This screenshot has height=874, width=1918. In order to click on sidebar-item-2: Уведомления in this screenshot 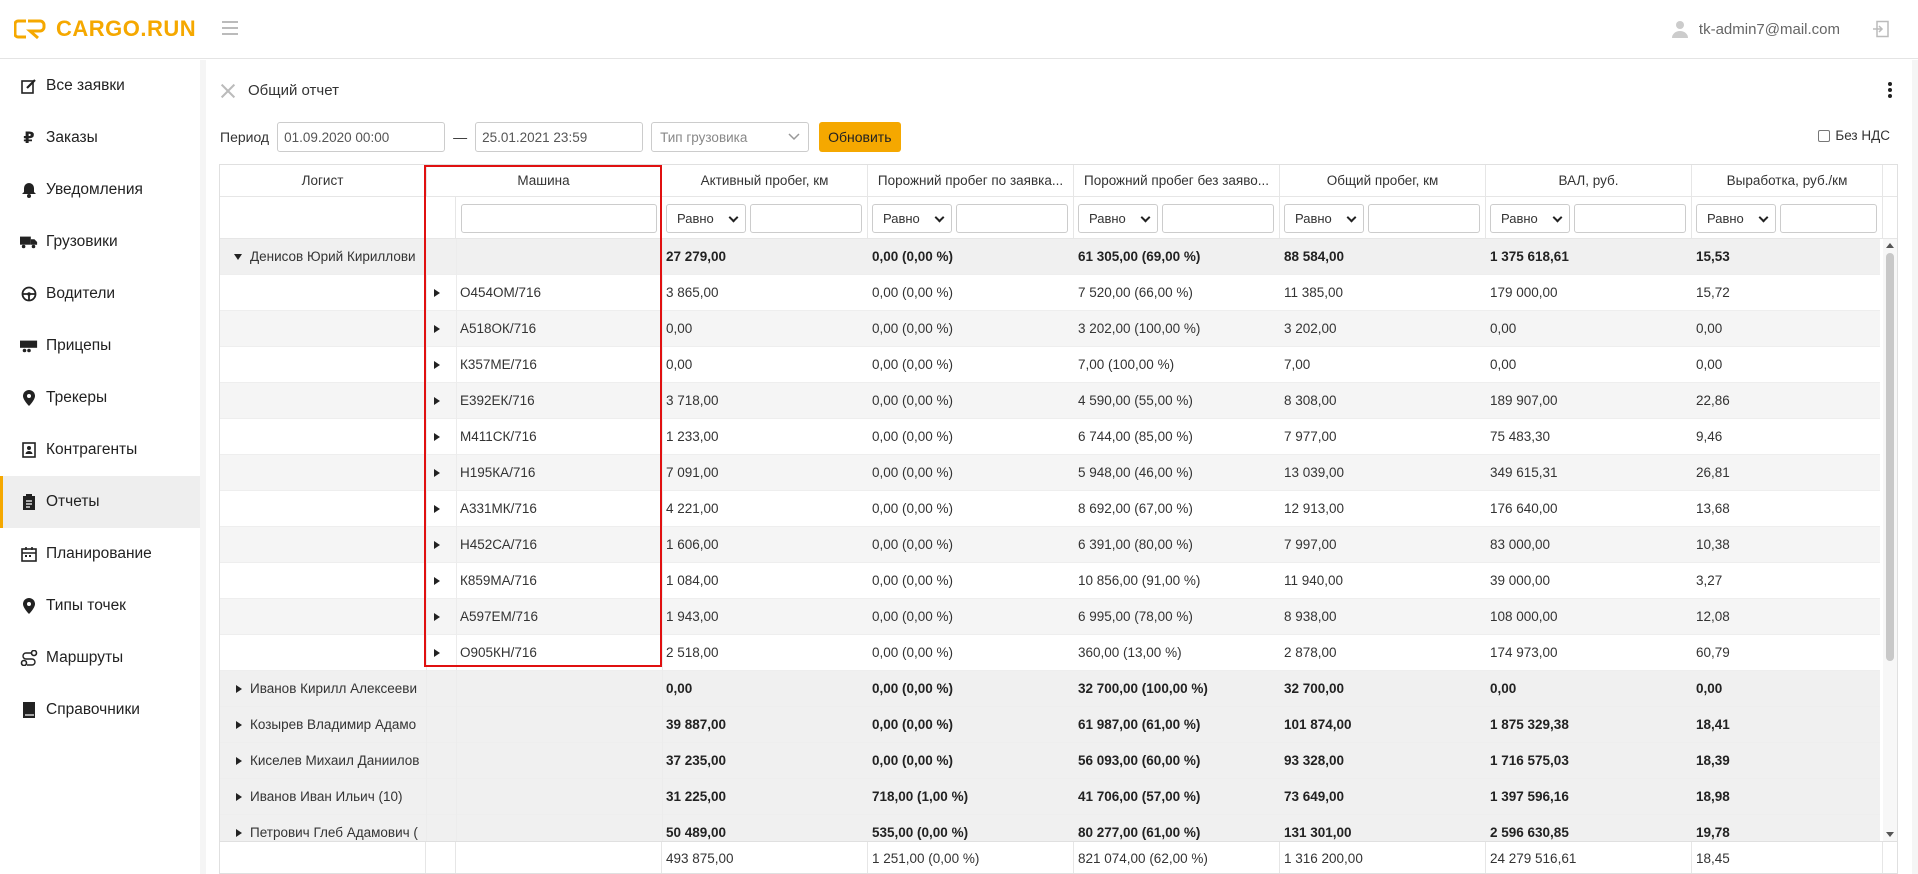, I will do `click(100, 190)`.